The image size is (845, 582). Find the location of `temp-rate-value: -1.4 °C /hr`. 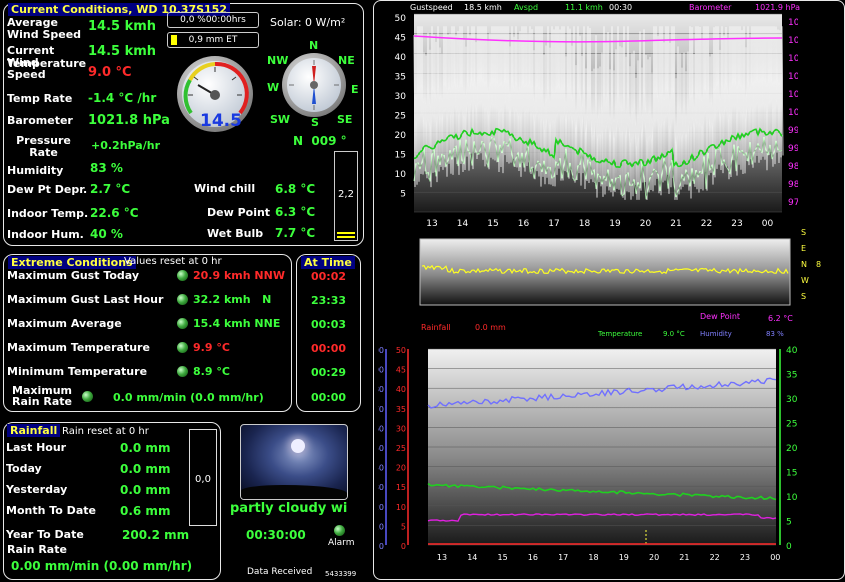

temp-rate-value: -1.4 °C /hr is located at coordinates (122, 98).